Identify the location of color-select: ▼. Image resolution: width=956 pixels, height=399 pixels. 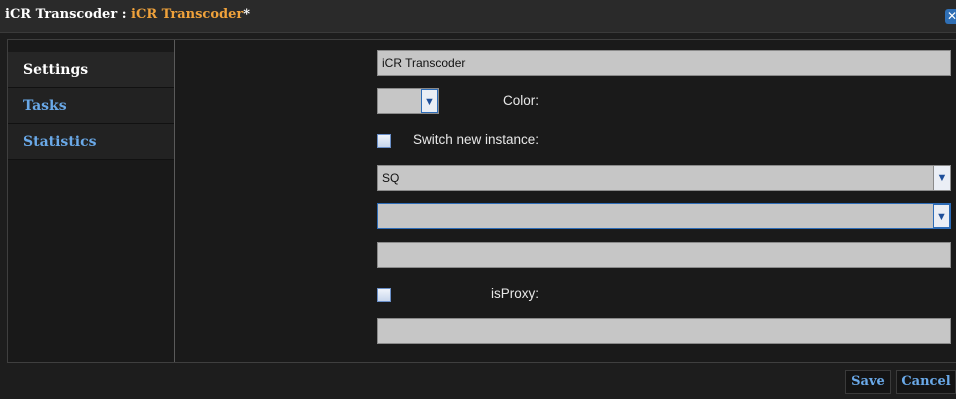
(408, 101).